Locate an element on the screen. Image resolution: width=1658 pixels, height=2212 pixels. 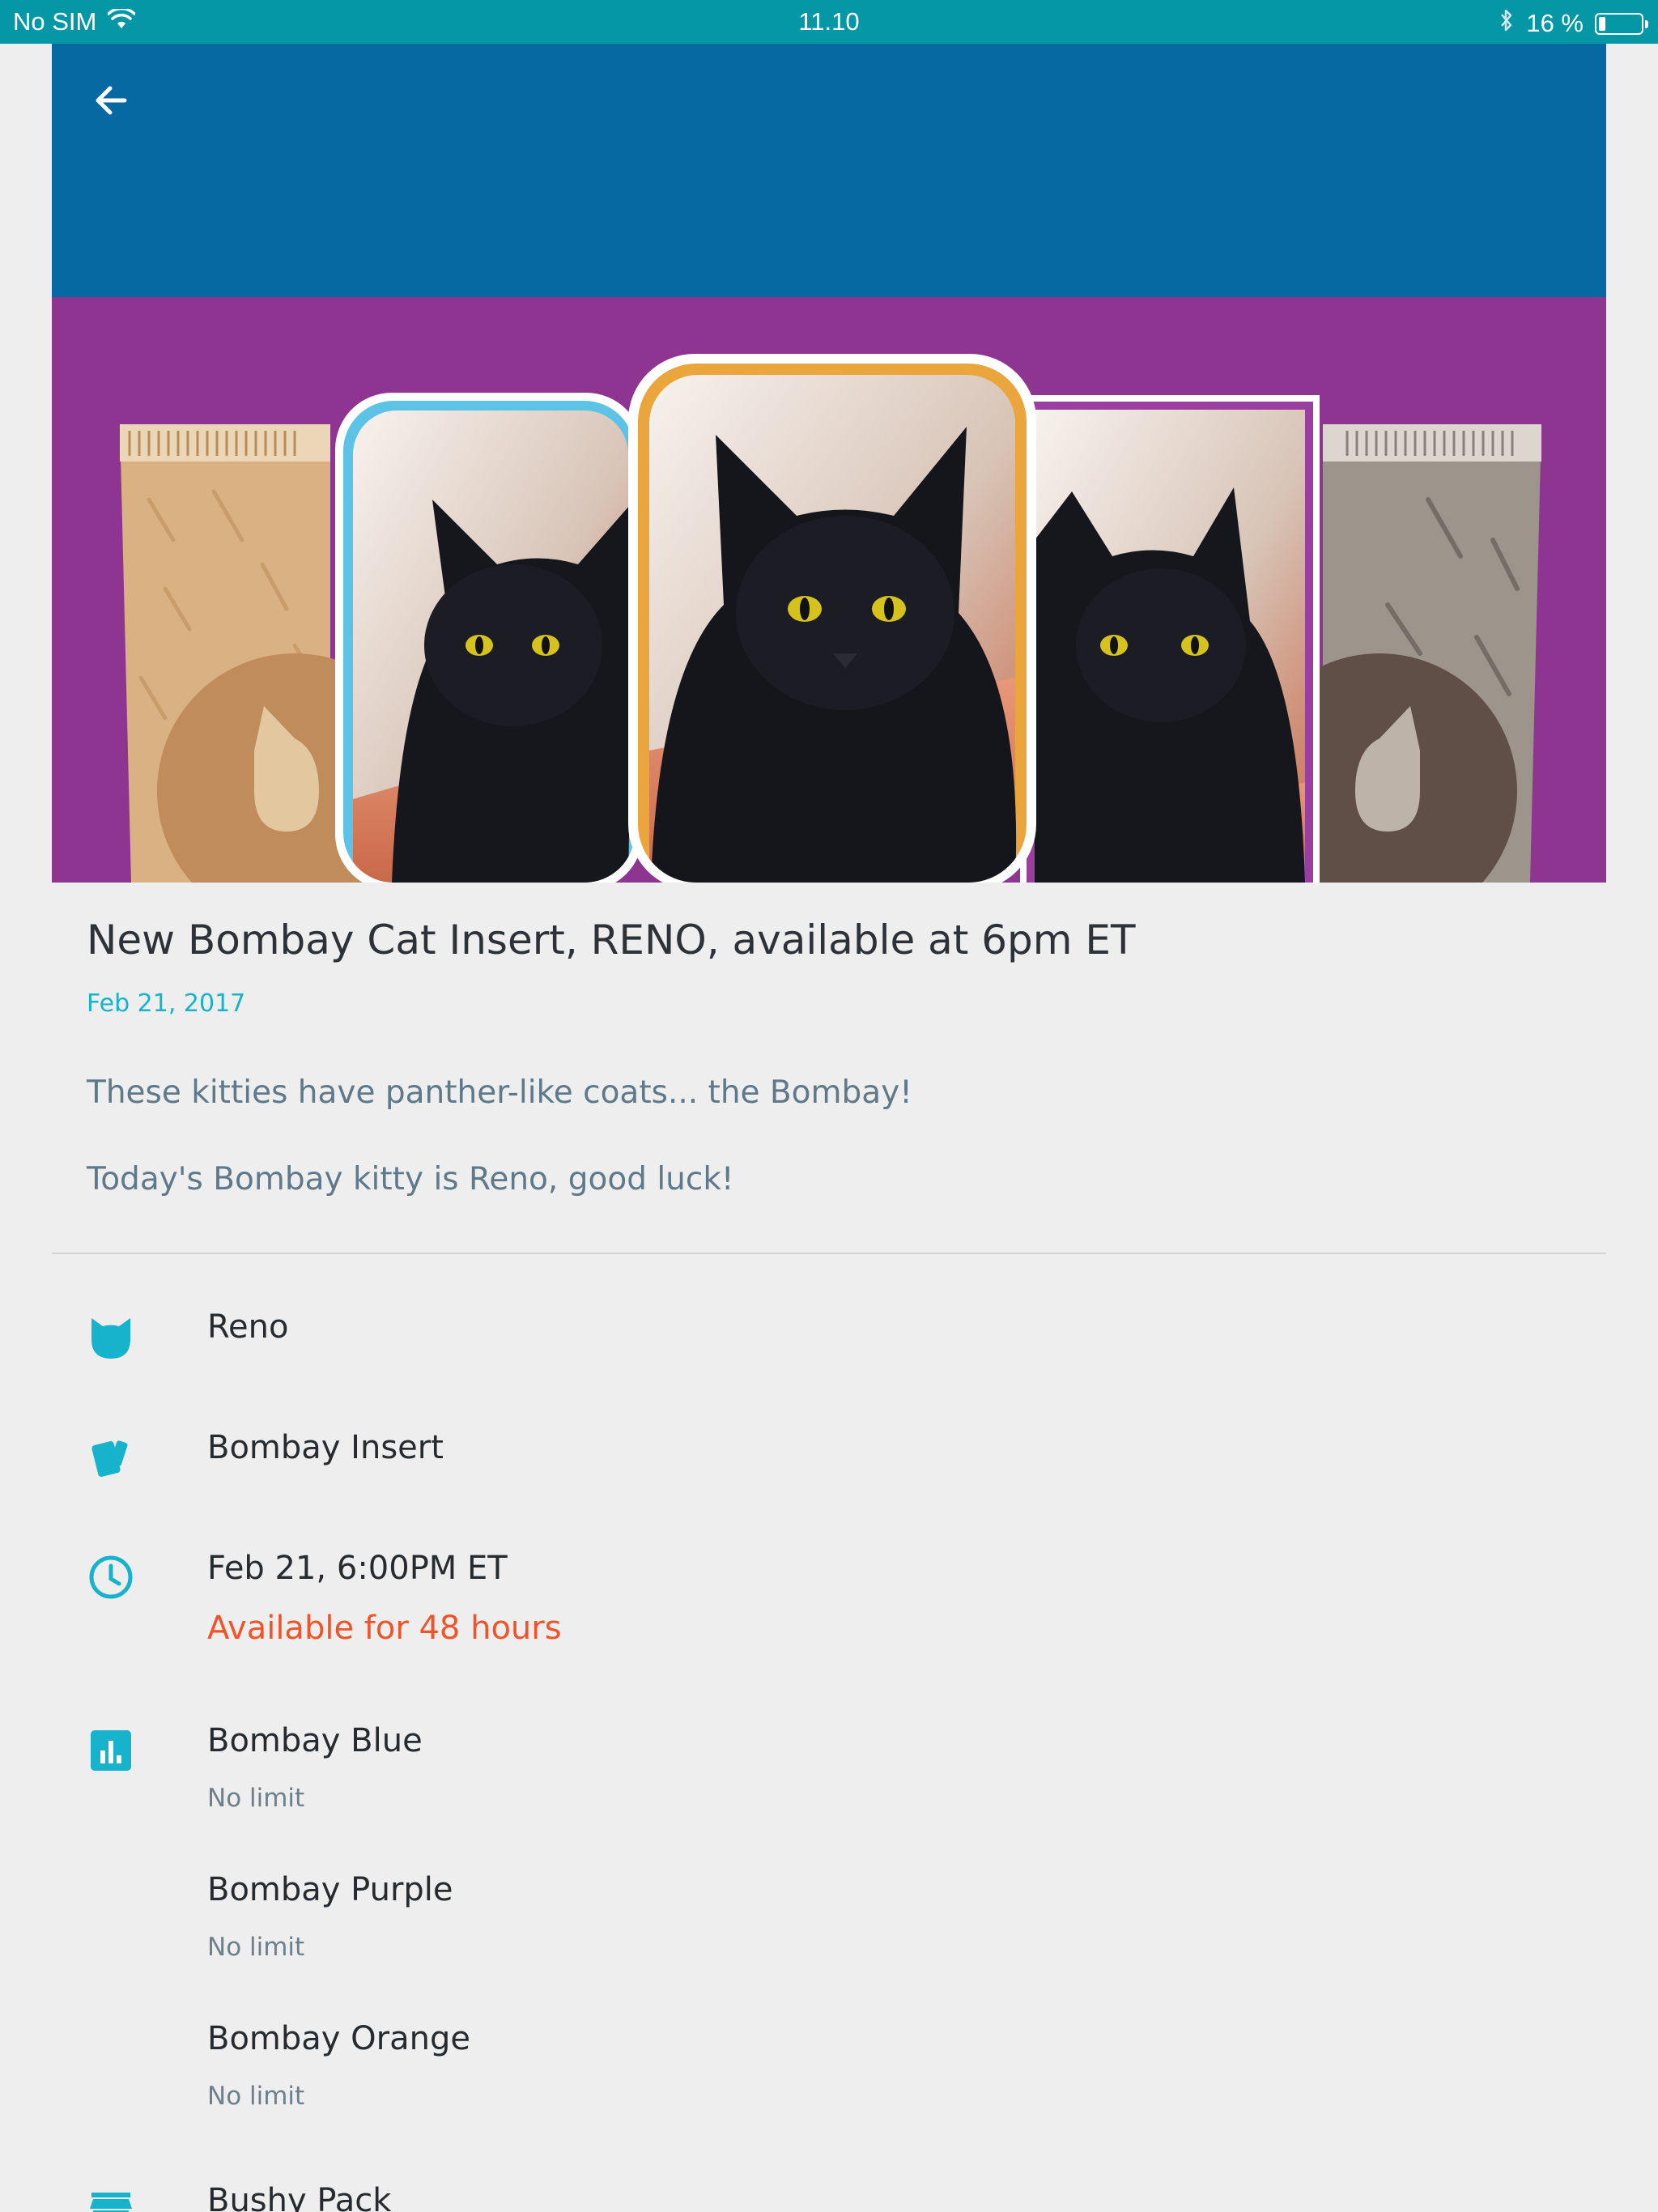
back-button is located at coordinates (112, 100).